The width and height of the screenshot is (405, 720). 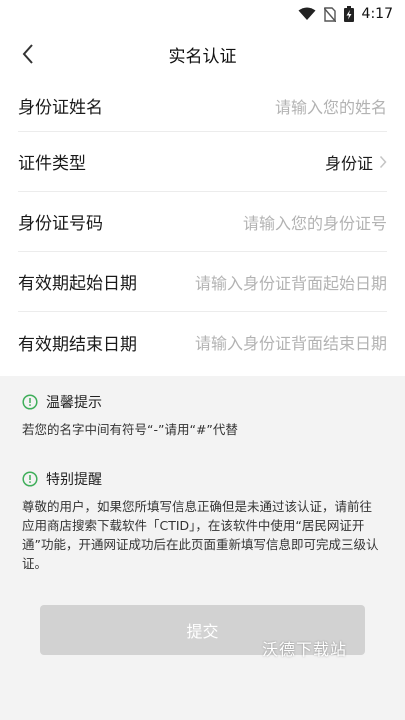 What do you see at coordinates (291, 342) in the screenshot?
I see `end-date-input: 请输入身份证背面结束日期` at bounding box center [291, 342].